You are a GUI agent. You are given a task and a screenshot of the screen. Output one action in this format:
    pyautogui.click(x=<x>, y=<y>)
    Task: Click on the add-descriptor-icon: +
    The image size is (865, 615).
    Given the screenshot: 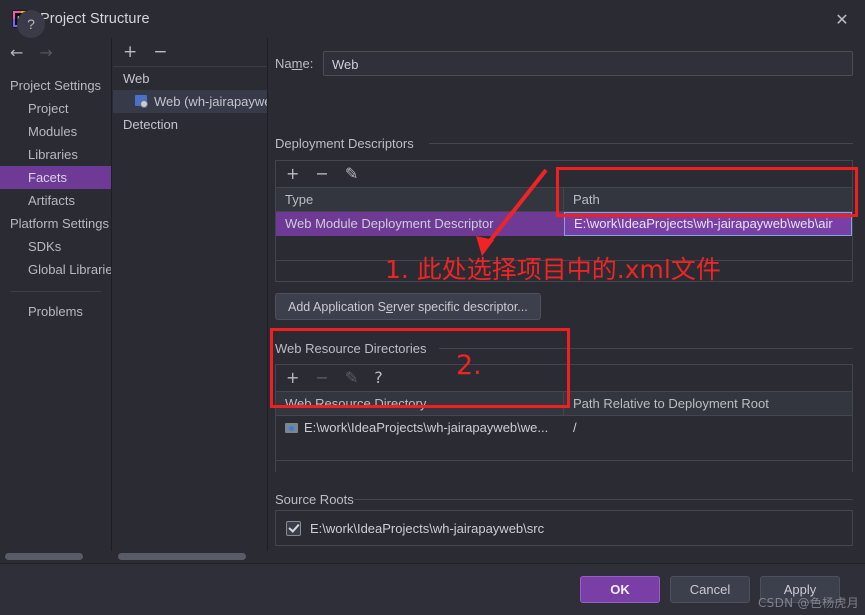 What is the action you would take?
    pyautogui.click(x=292, y=174)
    